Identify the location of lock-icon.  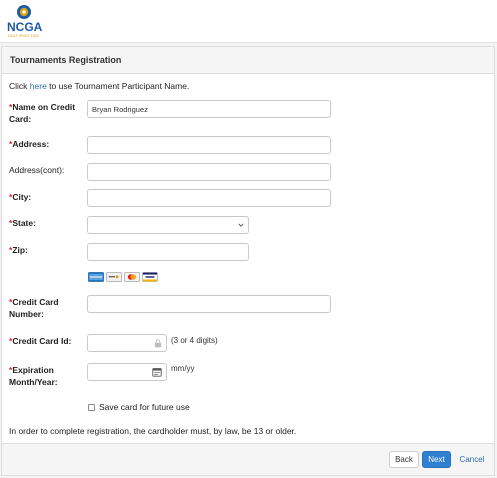
(158, 343).